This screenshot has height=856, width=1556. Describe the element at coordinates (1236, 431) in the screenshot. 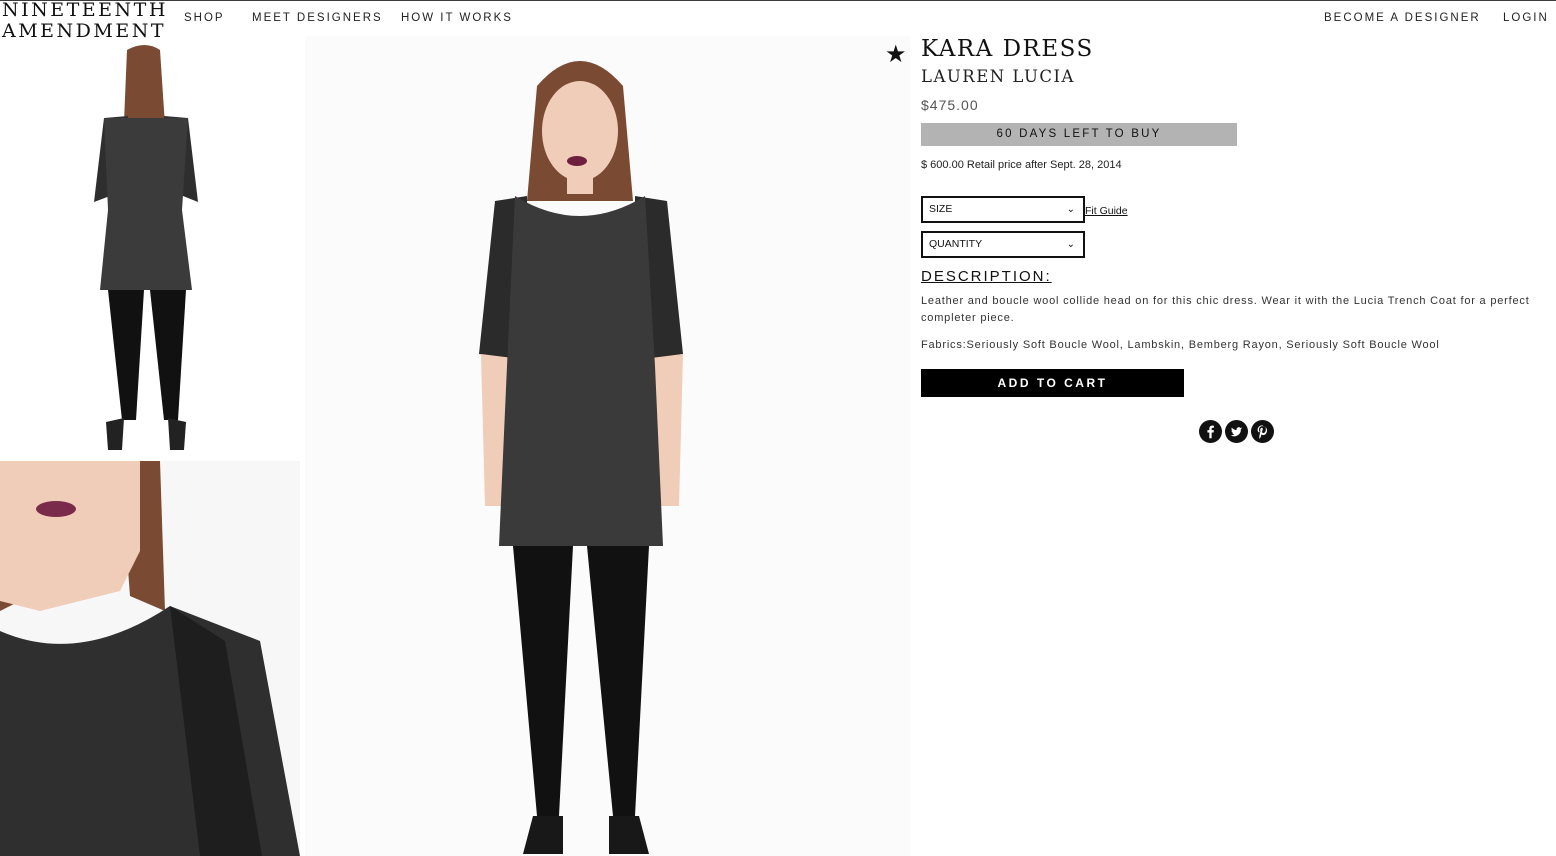

I see `twitter-icon` at that location.